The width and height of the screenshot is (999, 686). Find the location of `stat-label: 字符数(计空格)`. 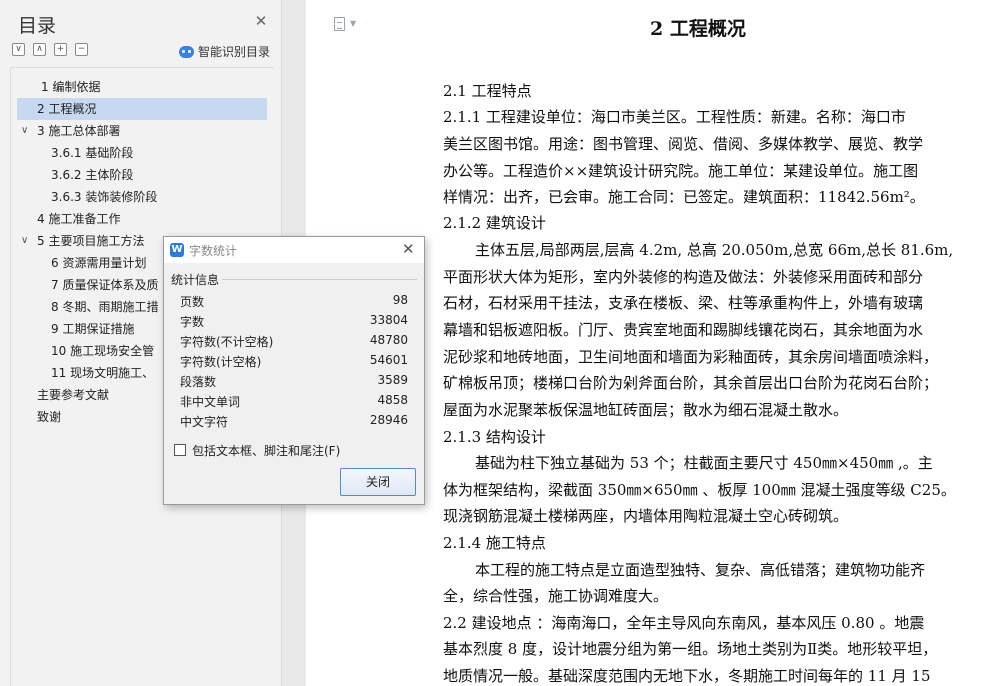

stat-label: 字符数(计空格) is located at coordinates (221, 362).